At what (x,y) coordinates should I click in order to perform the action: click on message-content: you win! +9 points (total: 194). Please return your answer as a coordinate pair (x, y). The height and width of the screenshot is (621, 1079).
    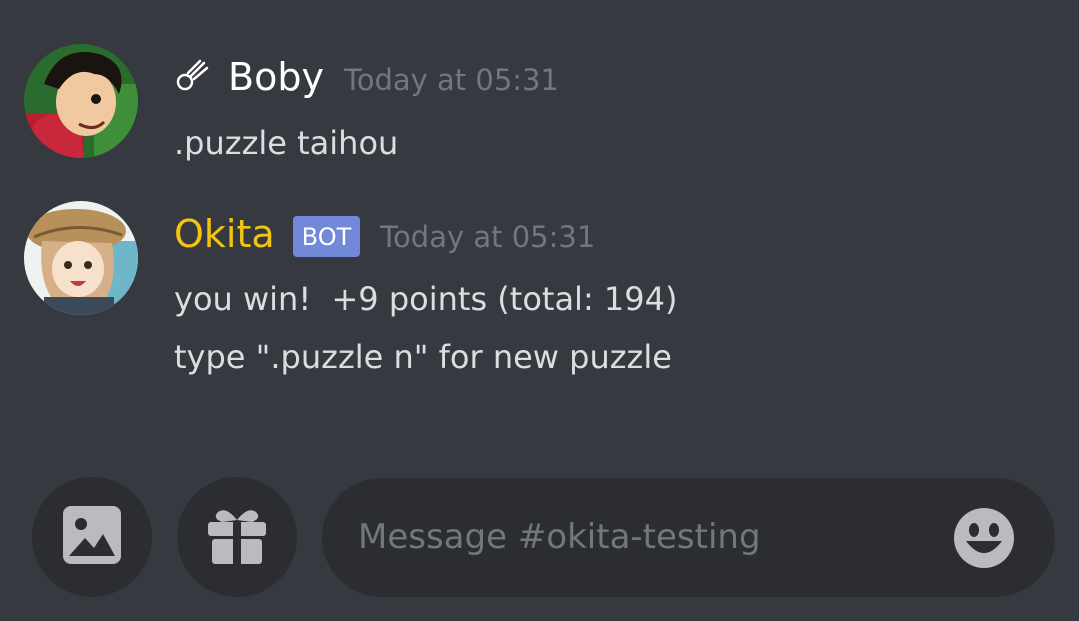
    Looking at the image, I should click on (426, 299).